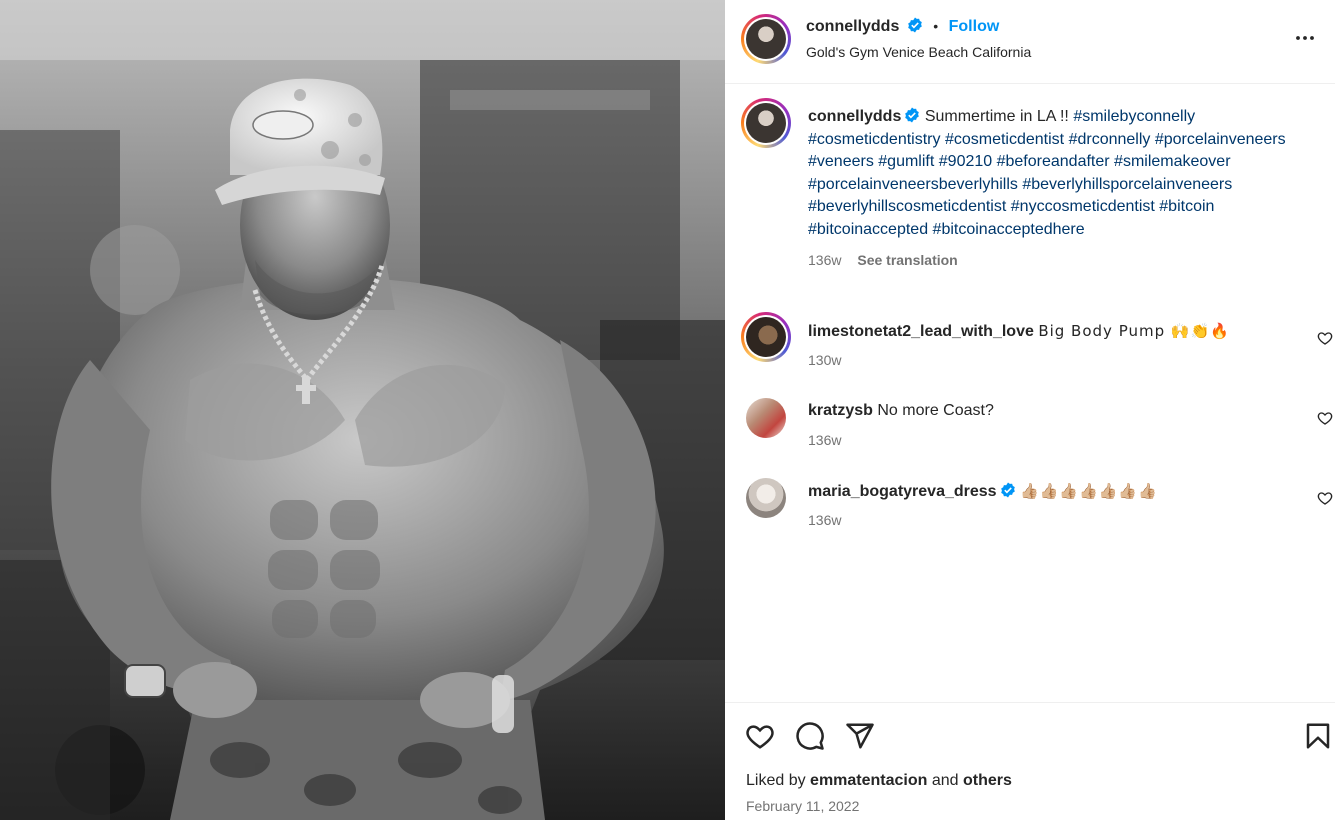 The height and width of the screenshot is (820, 1335). Describe the element at coordinates (1172, 161) in the screenshot. I see `hashtag-link: #smilemakeover` at that location.